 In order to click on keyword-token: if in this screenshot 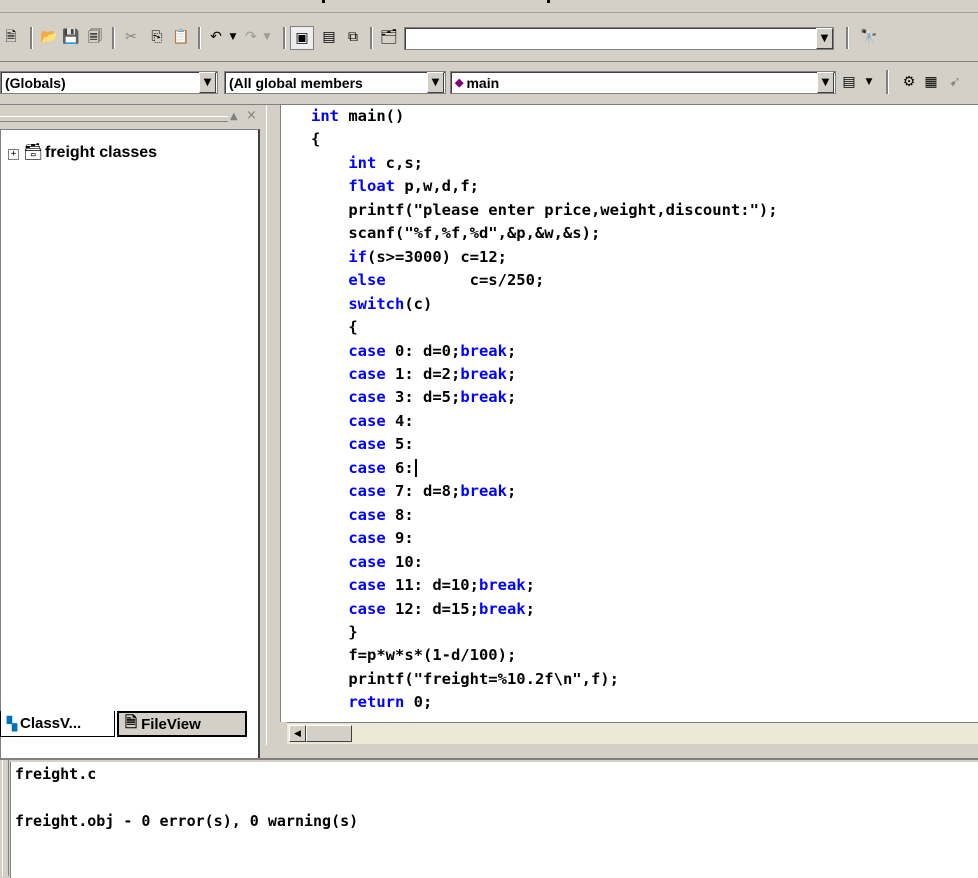, I will do `click(357, 256)`.